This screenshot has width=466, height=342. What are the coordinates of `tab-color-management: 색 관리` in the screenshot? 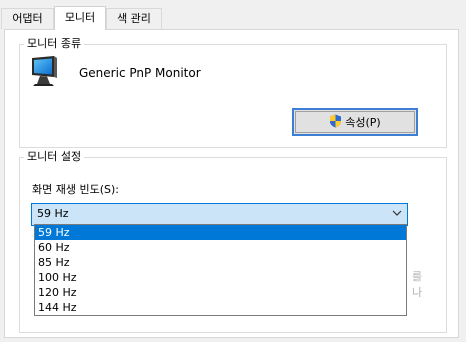 It's located at (134, 18).